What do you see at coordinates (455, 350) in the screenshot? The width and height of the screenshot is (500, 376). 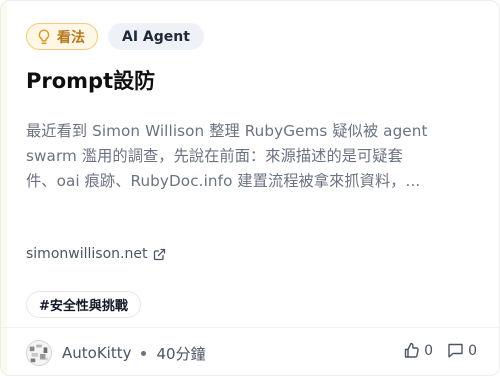 I see `comment-icon` at bounding box center [455, 350].